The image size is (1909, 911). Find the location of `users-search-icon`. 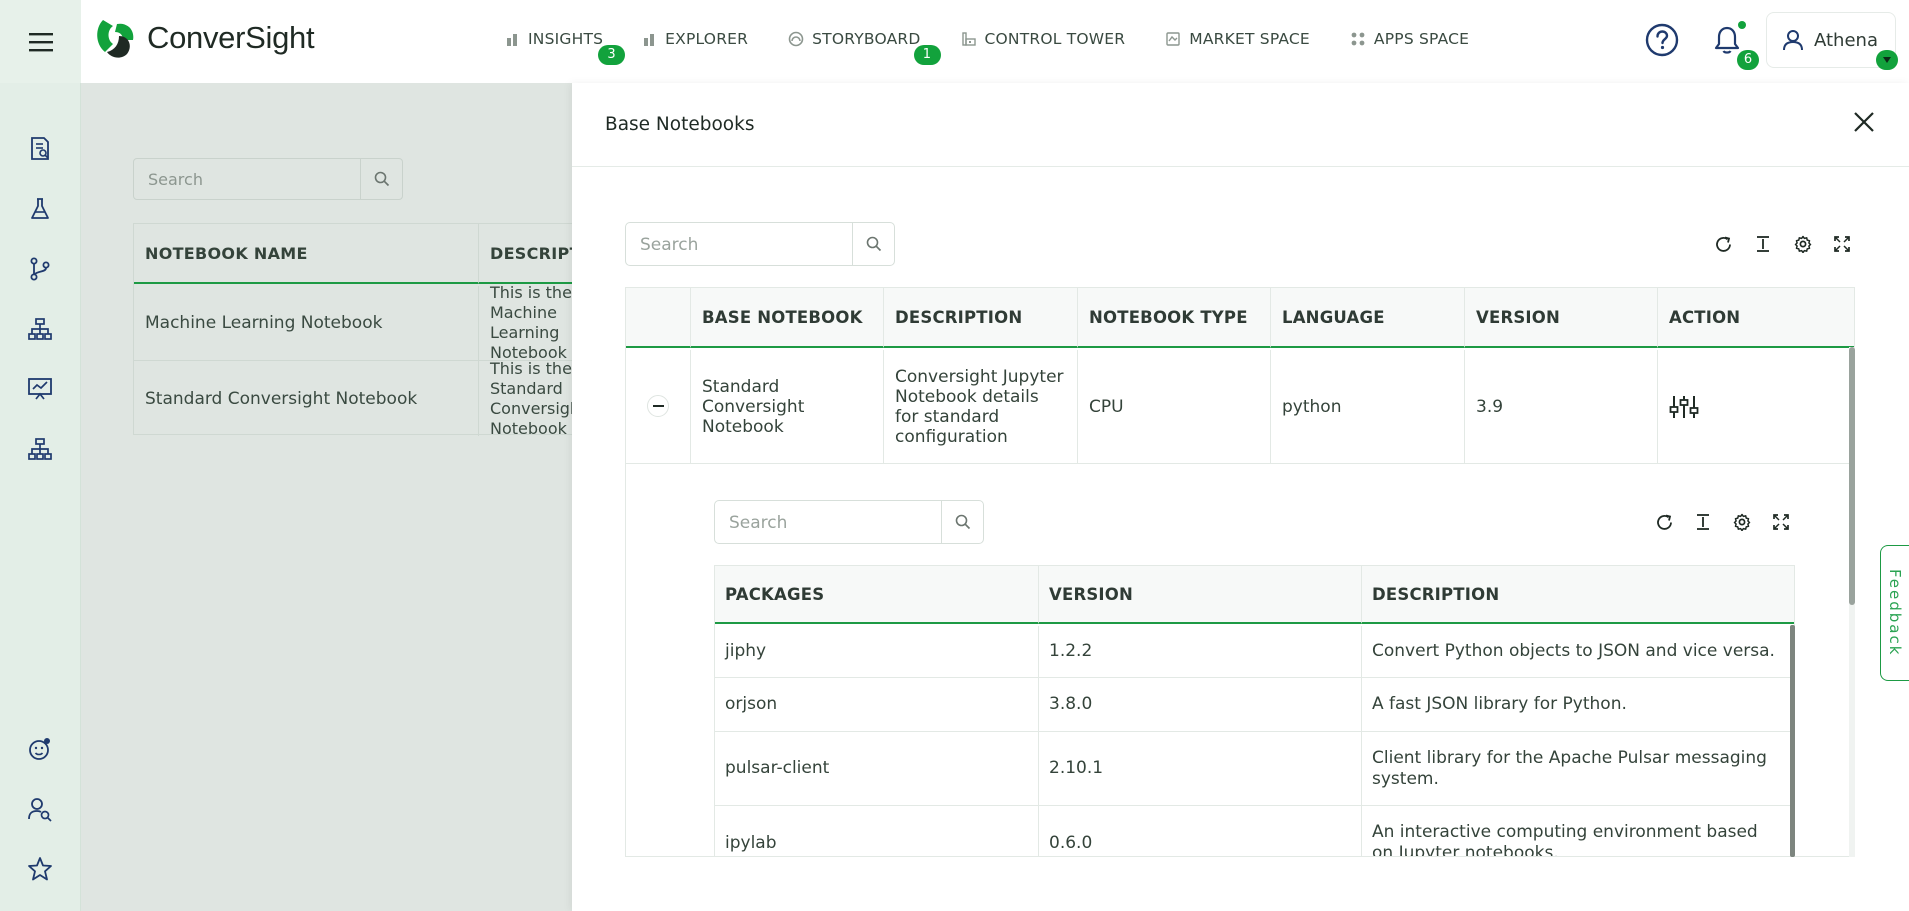

users-search-icon is located at coordinates (40, 810).